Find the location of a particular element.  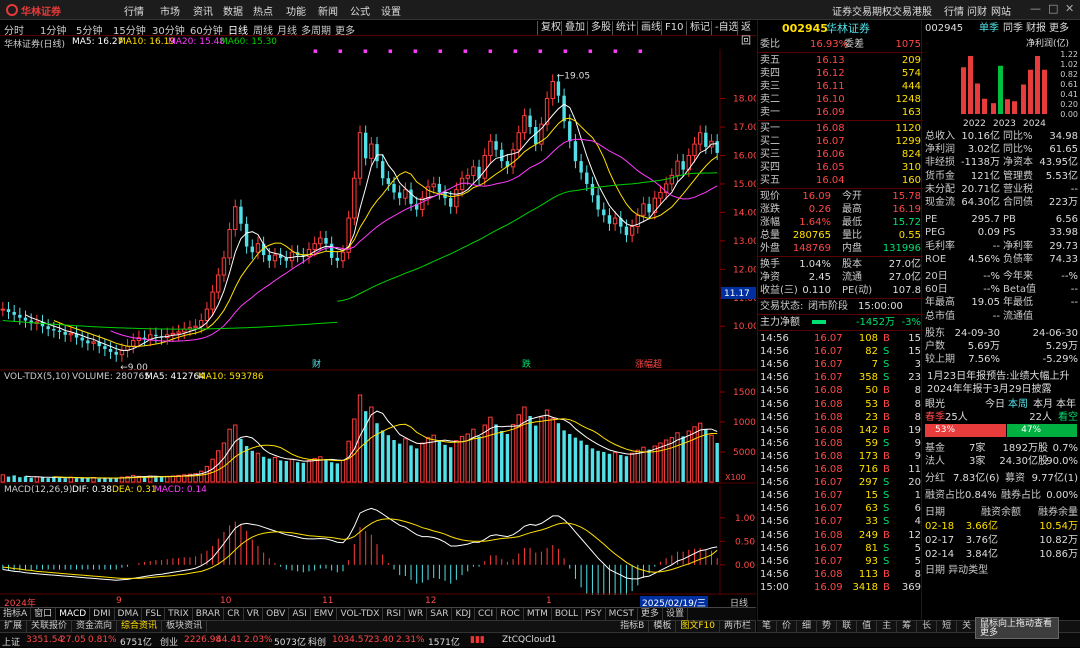

right-menu-2: 港股 is located at coordinates (922, 10).